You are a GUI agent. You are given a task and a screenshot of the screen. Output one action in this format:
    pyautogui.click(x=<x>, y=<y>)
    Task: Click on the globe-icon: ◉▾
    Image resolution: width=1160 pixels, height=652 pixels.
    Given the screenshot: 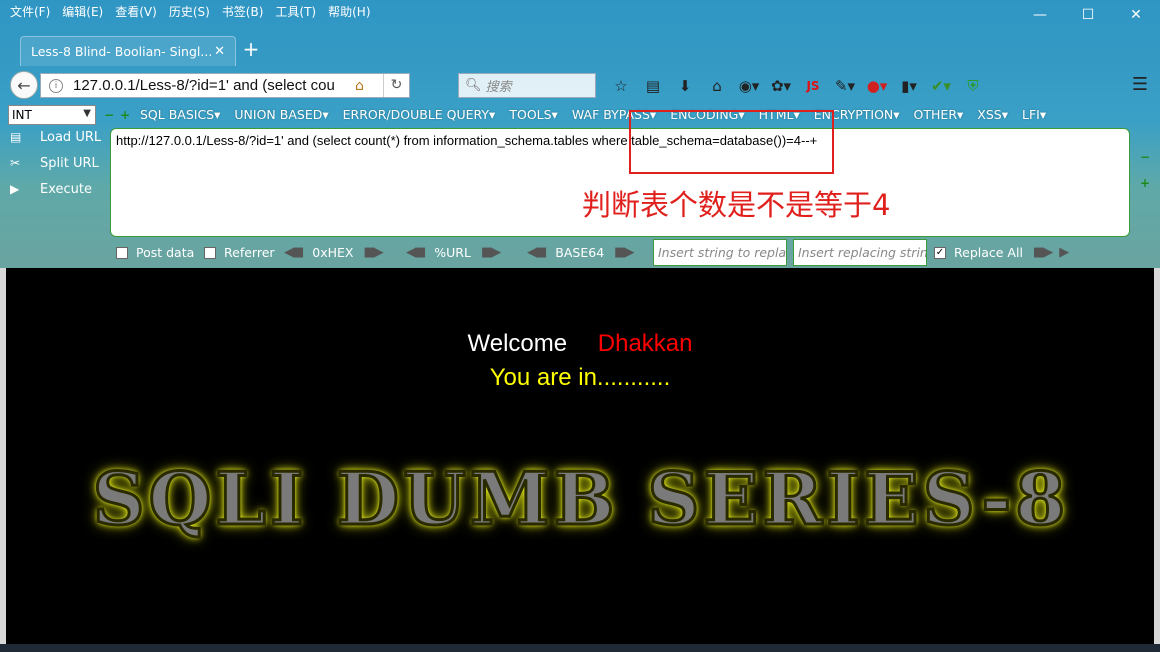 What is the action you would take?
    pyautogui.click(x=749, y=86)
    